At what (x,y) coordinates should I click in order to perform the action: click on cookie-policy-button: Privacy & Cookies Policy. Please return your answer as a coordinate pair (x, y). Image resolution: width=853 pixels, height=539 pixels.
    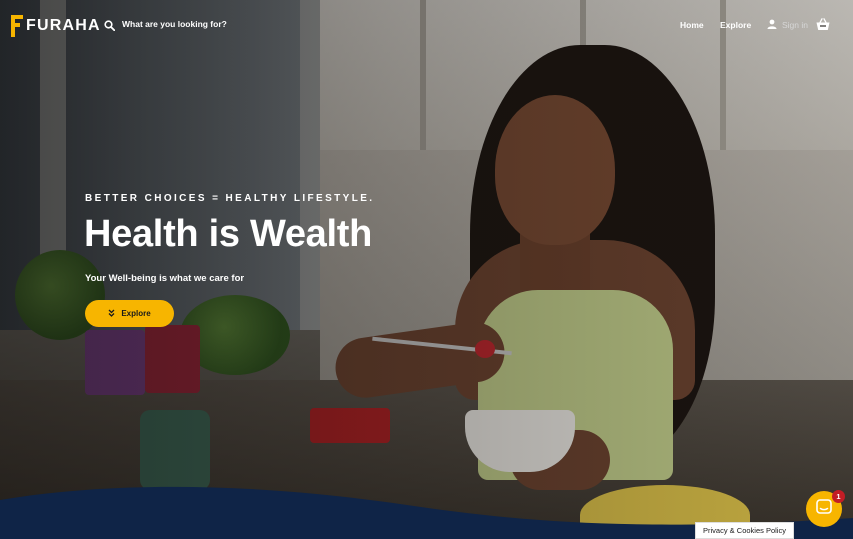
    Looking at the image, I should click on (744, 530).